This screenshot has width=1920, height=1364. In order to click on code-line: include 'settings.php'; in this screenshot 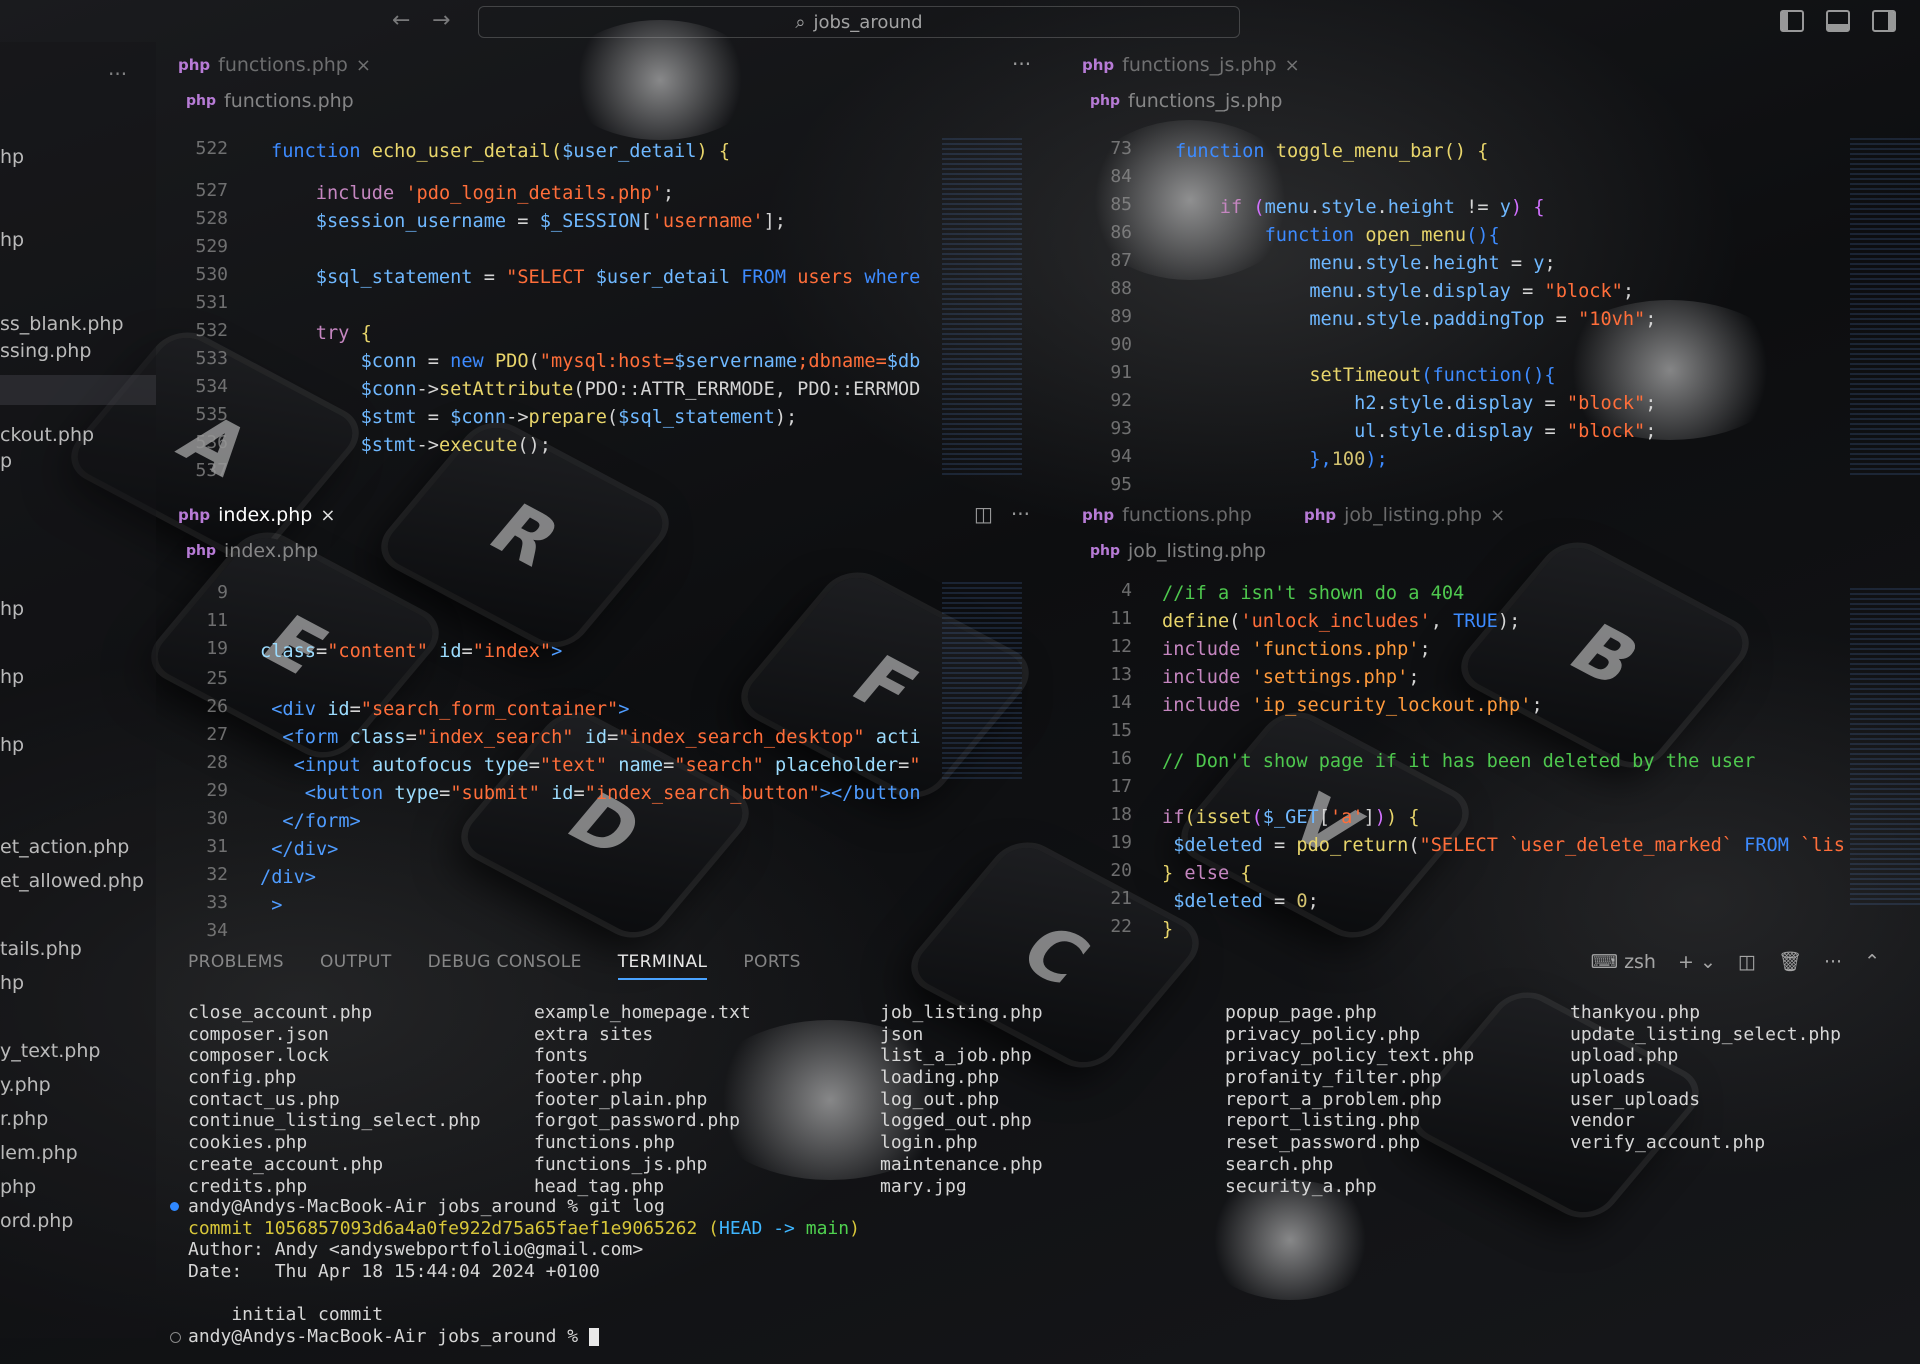, I will do `click(1291, 677)`.